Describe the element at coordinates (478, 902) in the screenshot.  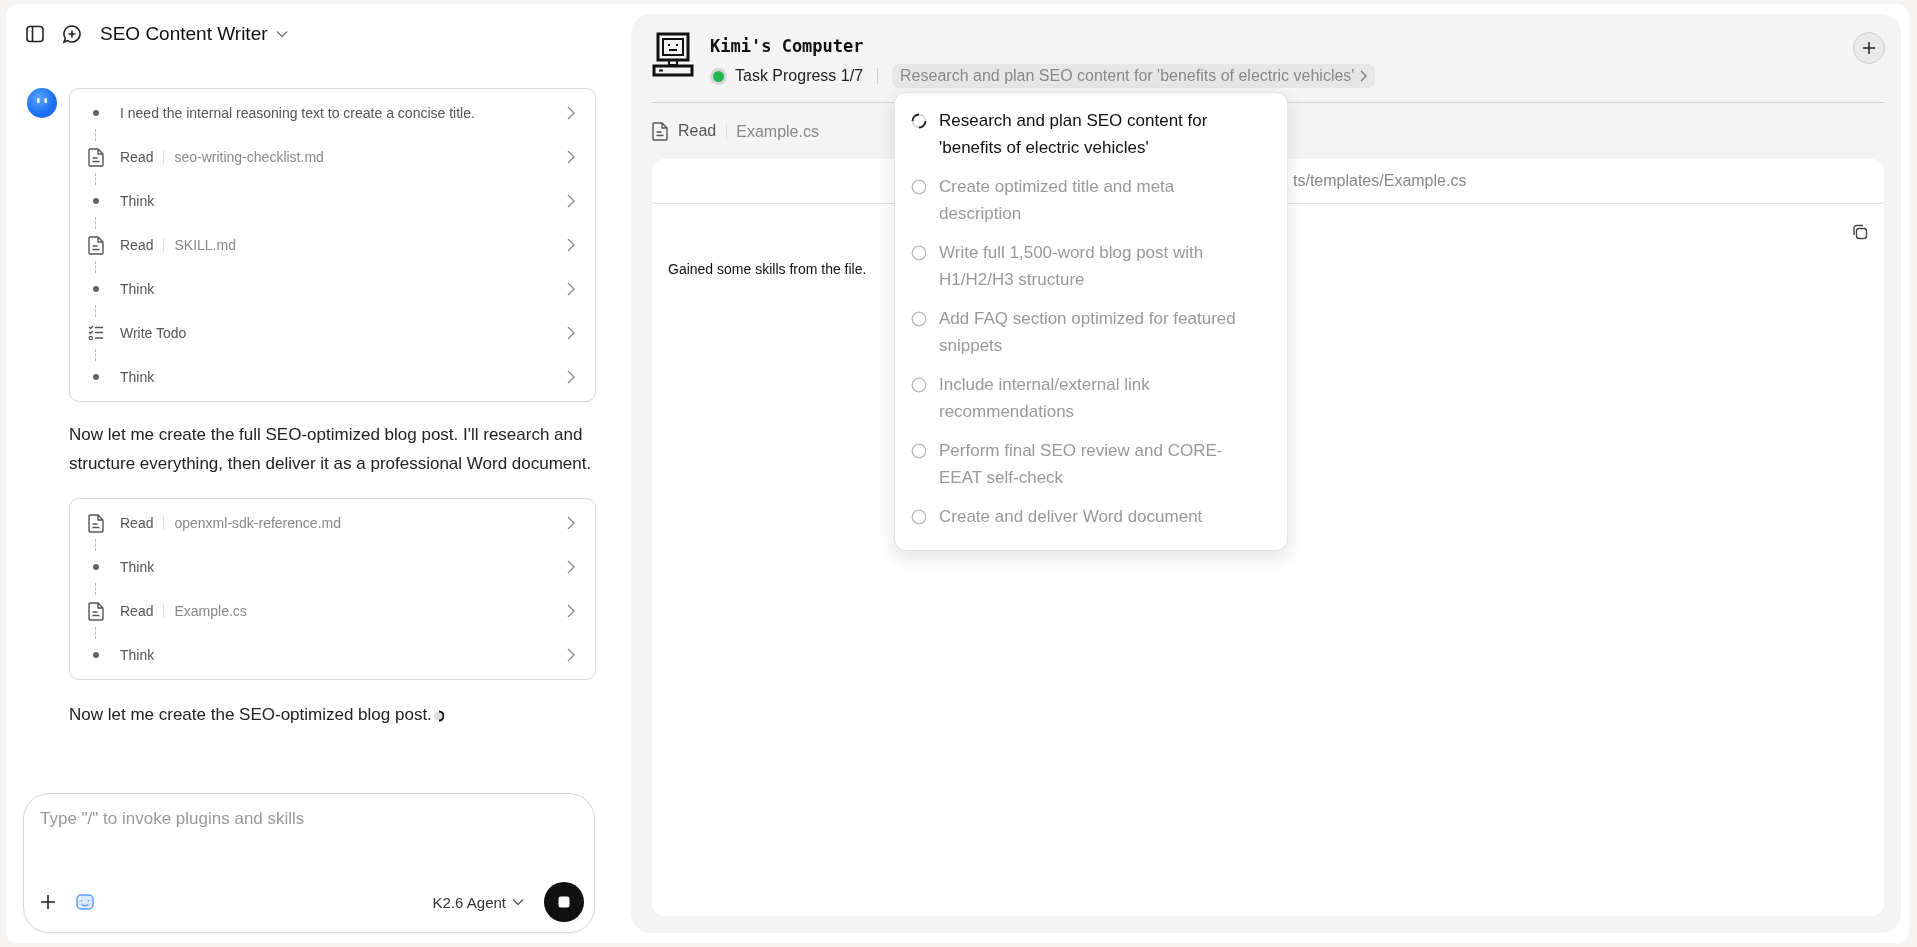
I see `model-selector: K2.6 Agent` at that location.